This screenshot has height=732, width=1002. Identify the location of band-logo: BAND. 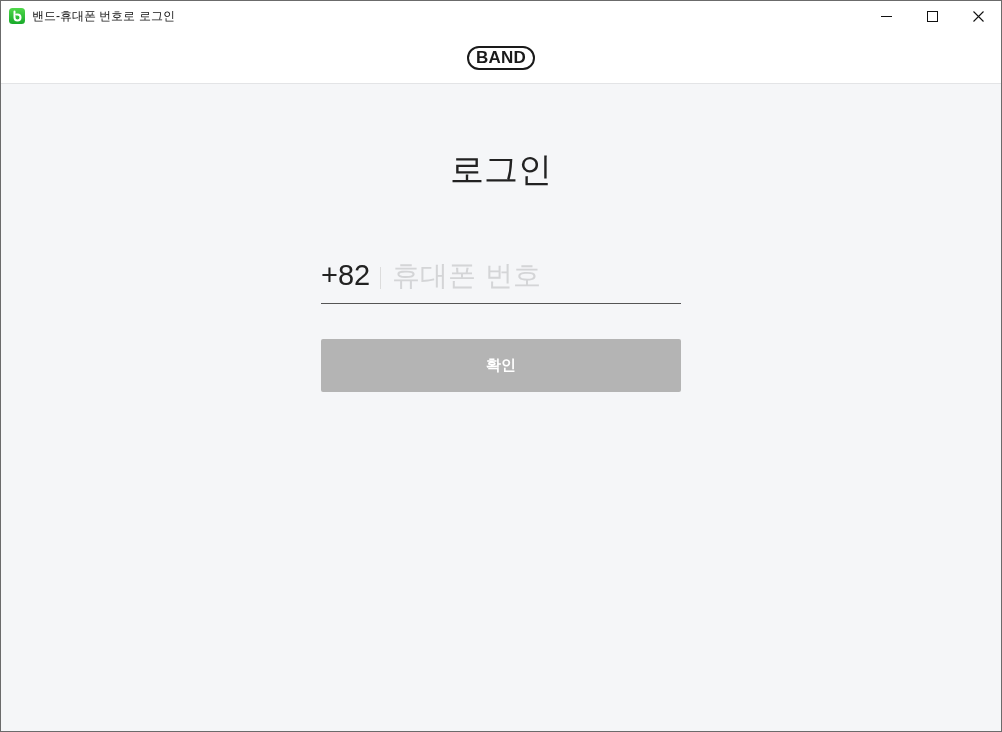
(501, 58).